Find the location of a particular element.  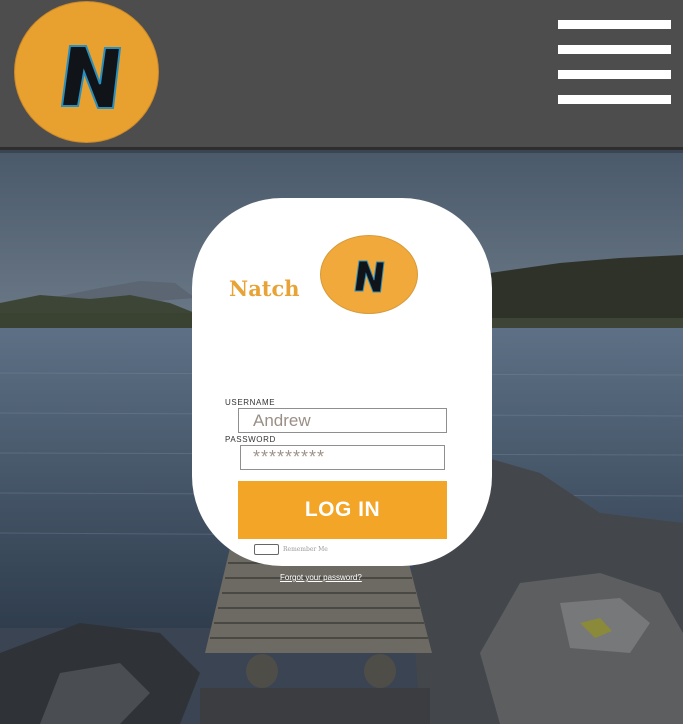

hamburger-menu-icon is located at coordinates (614, 62).